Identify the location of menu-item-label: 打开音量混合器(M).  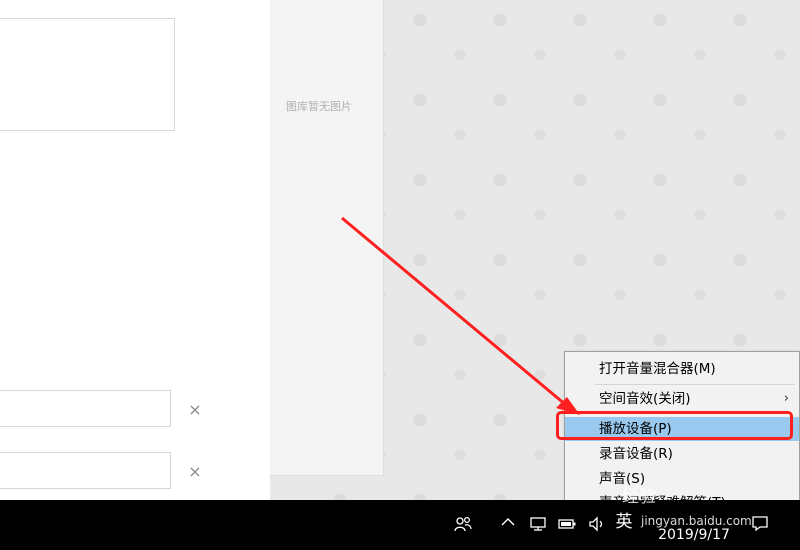
(657, 369).